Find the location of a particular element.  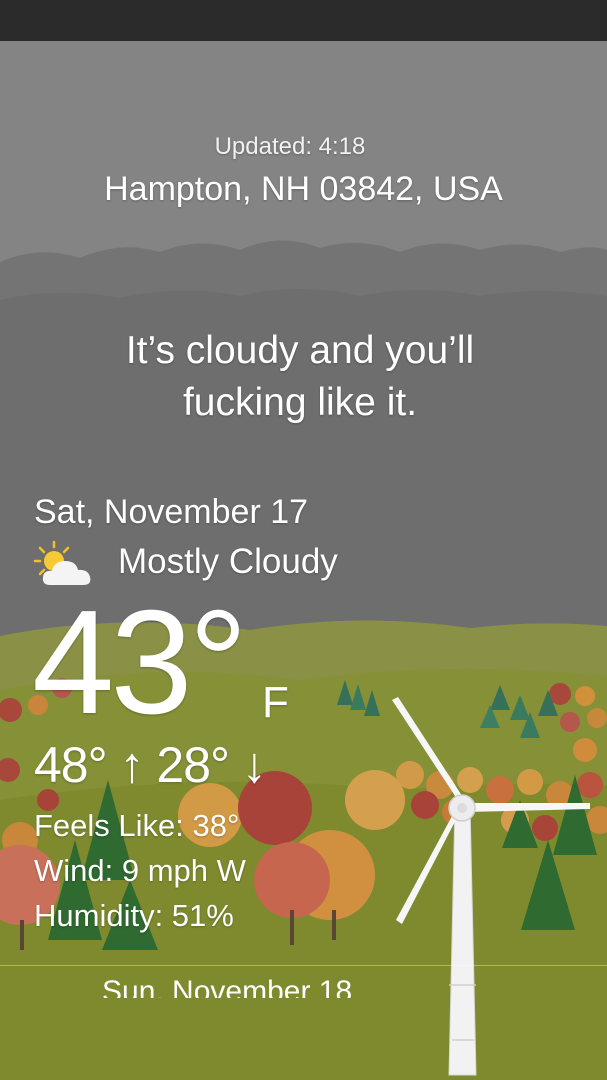

location-label: Hampton, NH 03842, USA is located at coordinates (303, 189).